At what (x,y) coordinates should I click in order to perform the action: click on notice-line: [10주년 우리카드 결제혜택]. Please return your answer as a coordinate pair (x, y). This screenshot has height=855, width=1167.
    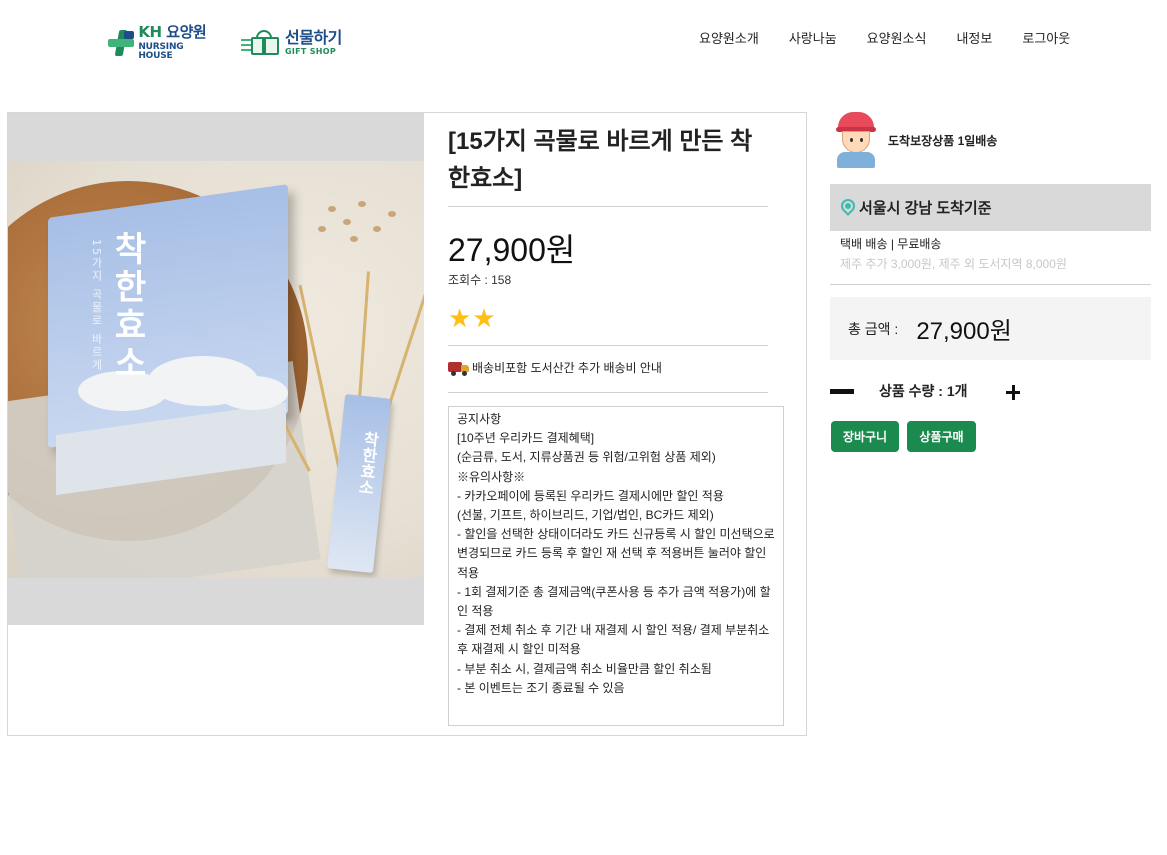
    Looking at the image, I should click on (526, 438).